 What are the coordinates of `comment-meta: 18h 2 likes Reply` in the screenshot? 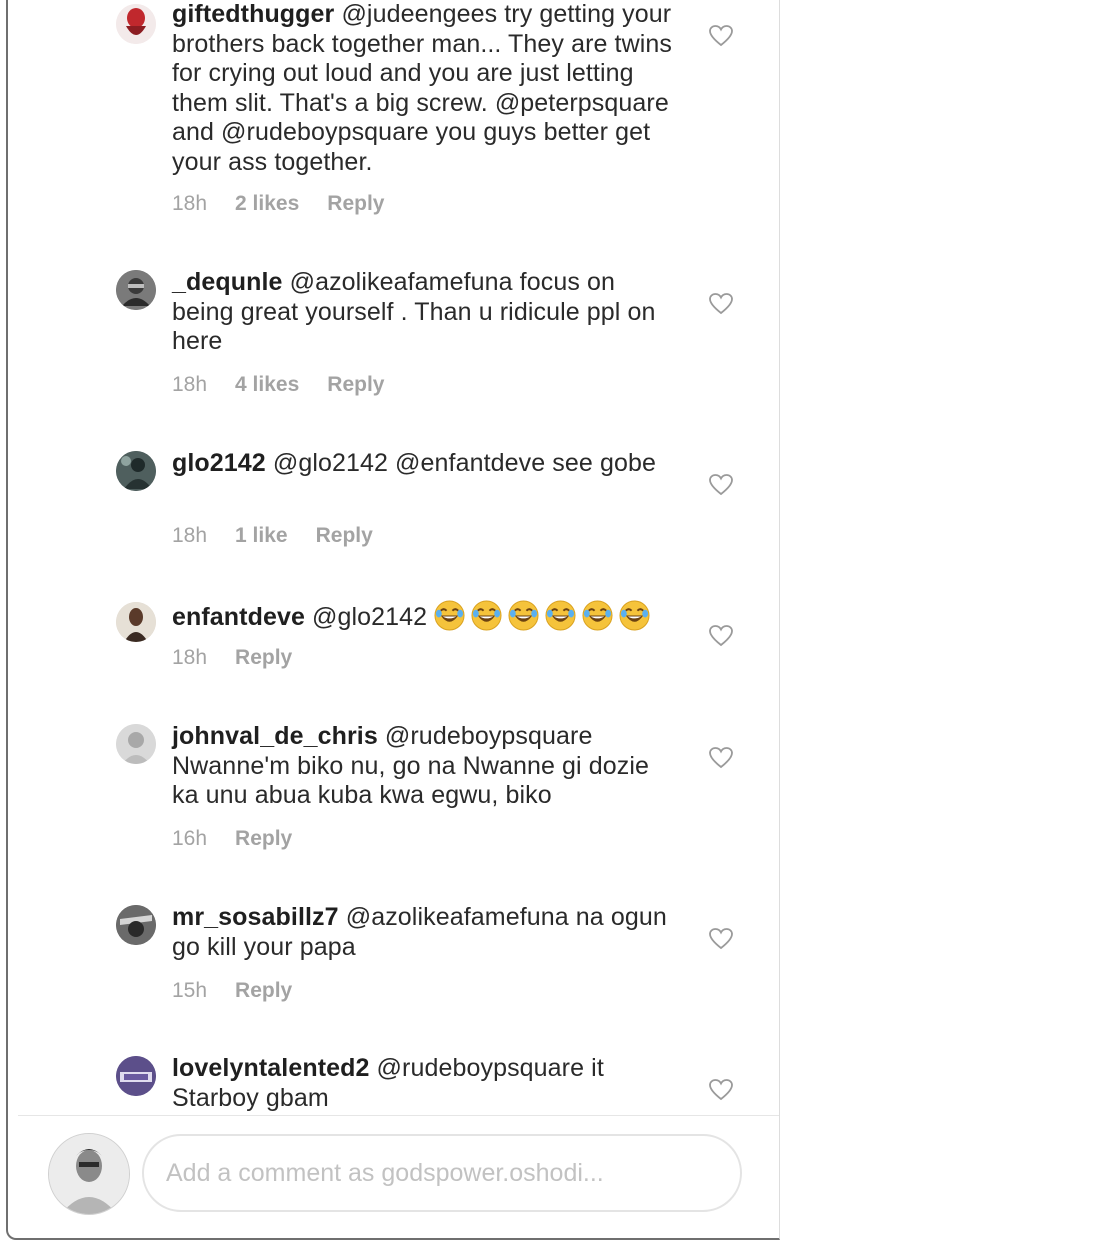 It's located at (292, 204).